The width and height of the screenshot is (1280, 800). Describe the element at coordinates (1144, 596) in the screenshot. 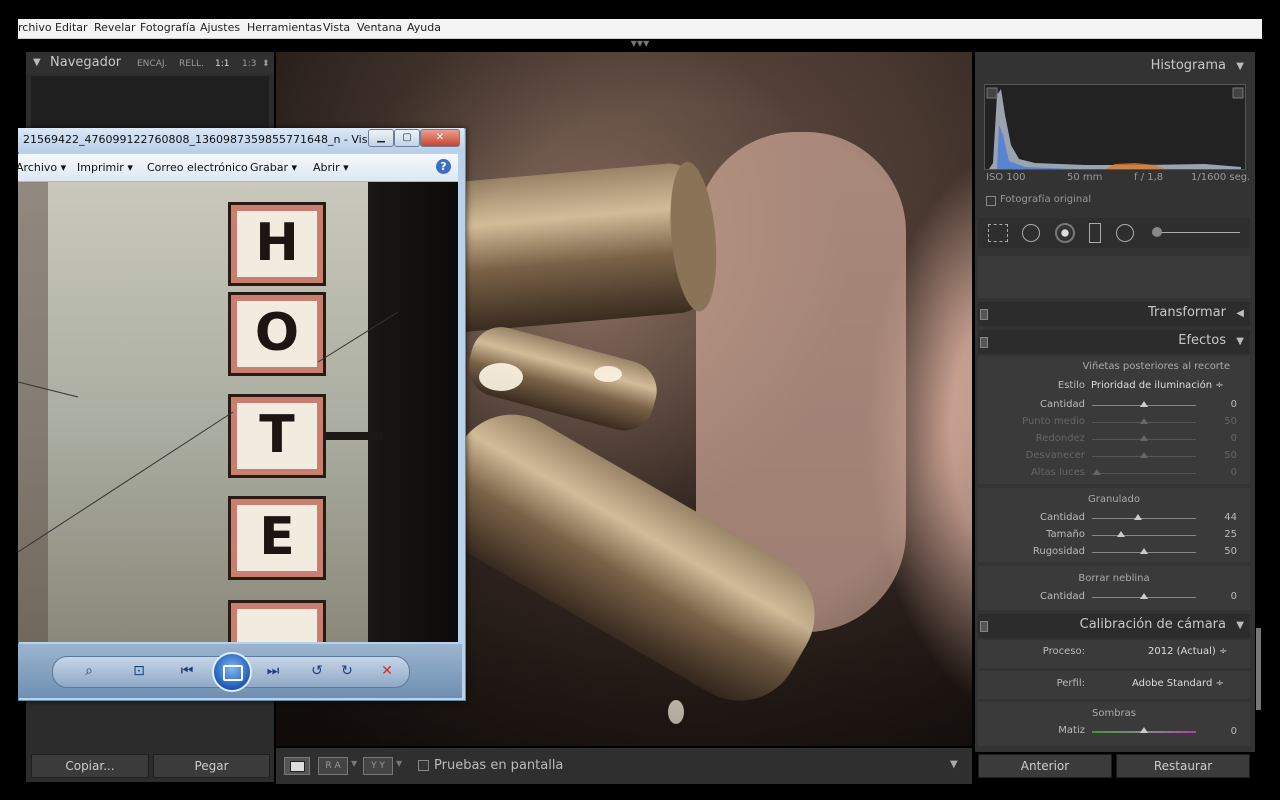

I see `dehaze-amount-slider-thumb` at that location.